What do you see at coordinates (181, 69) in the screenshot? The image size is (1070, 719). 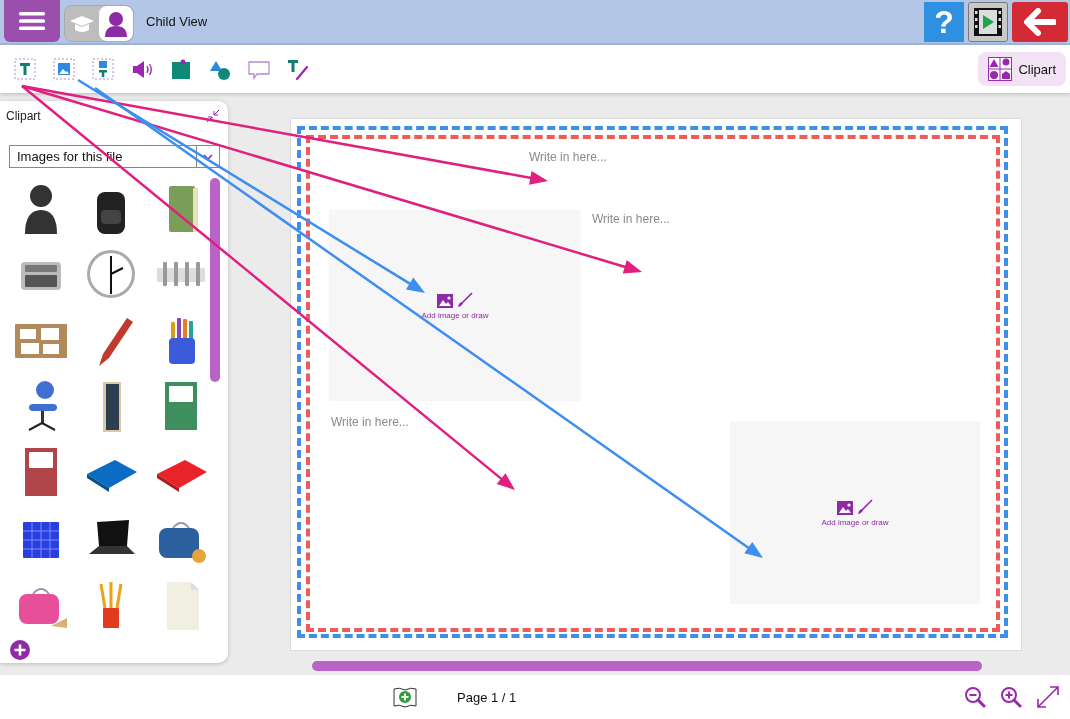 I see `sticky-note-icon` at bounding box center [181, 69].